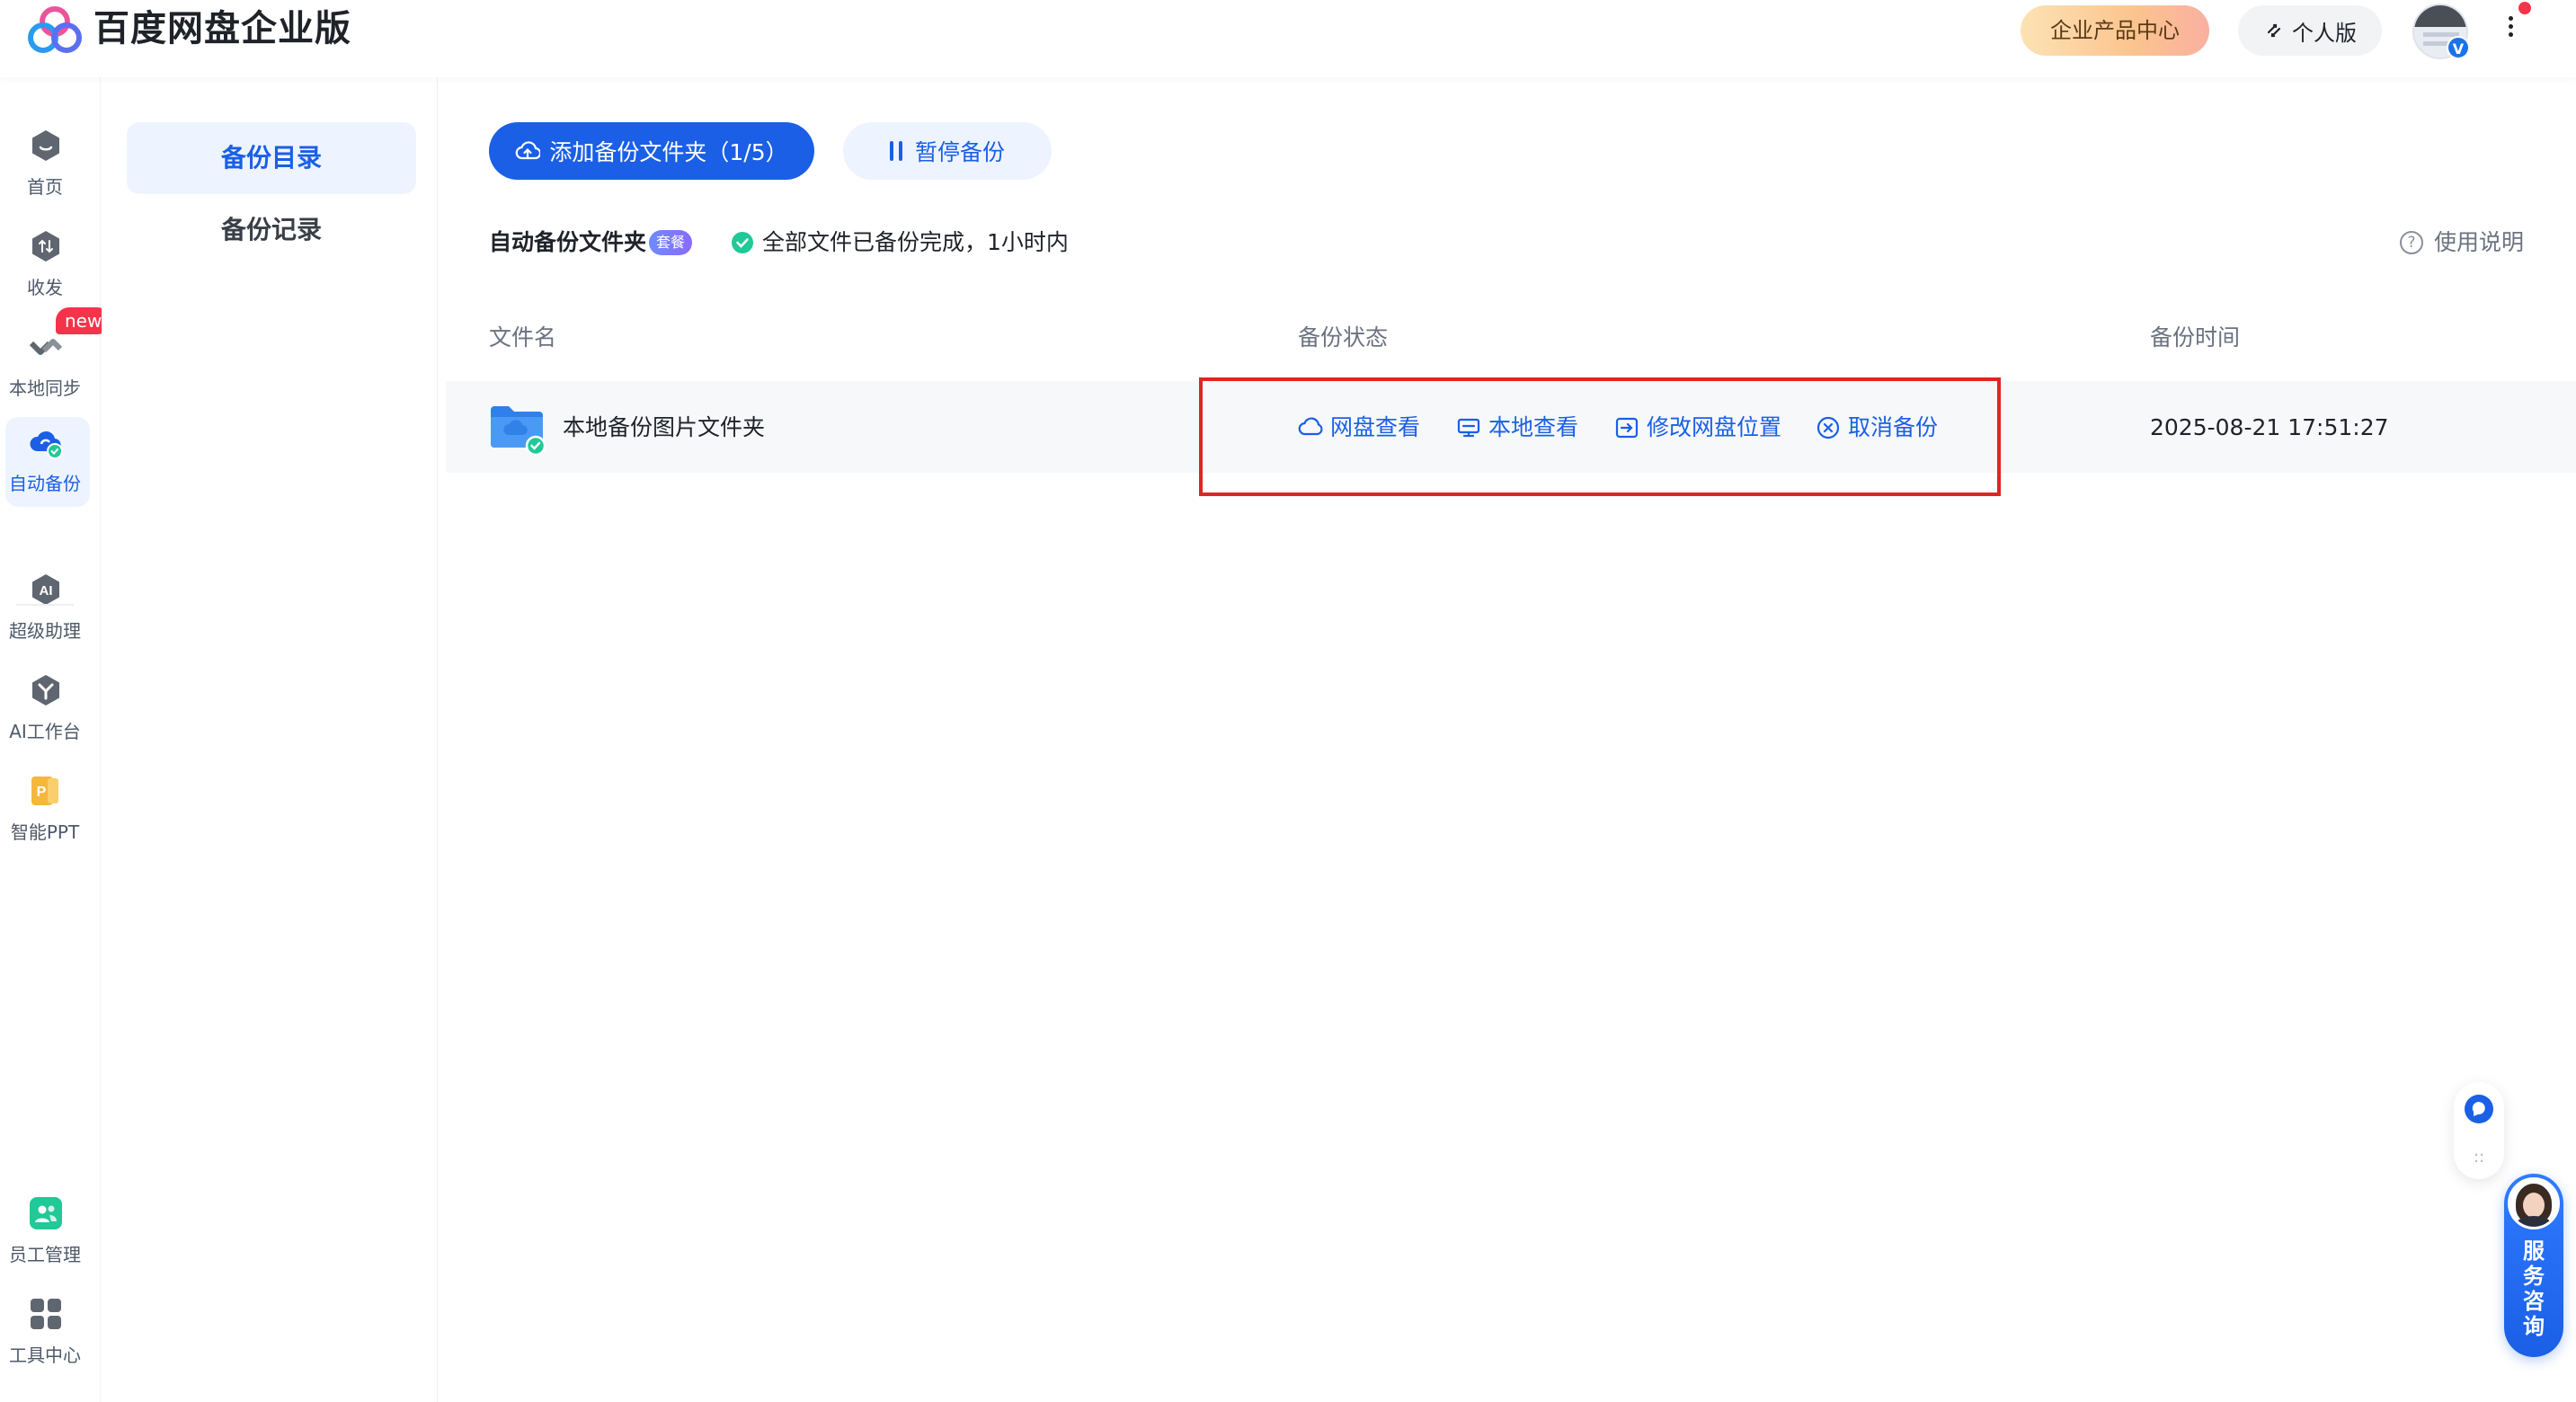  Describe the element at coordinates (2274, 30) in the screenshot. I see `switch-icon` at that location.